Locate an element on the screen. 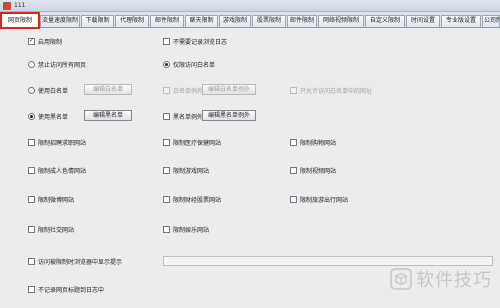 The width and height of the screenshot is (500, 308). category-item: 限制微博网站 is located at coordinates (51, 199).